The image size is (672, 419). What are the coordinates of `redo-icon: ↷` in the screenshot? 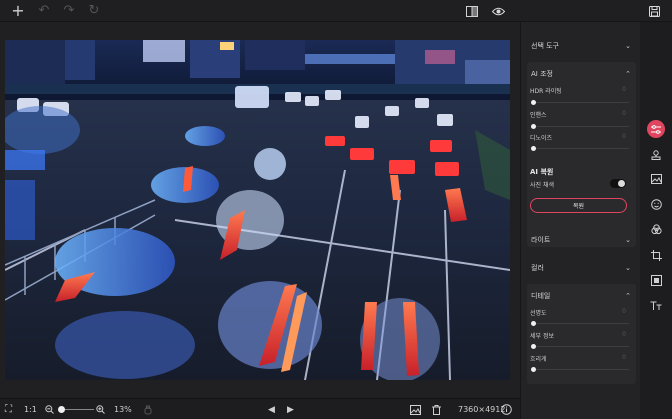 It's located at (69, 11).